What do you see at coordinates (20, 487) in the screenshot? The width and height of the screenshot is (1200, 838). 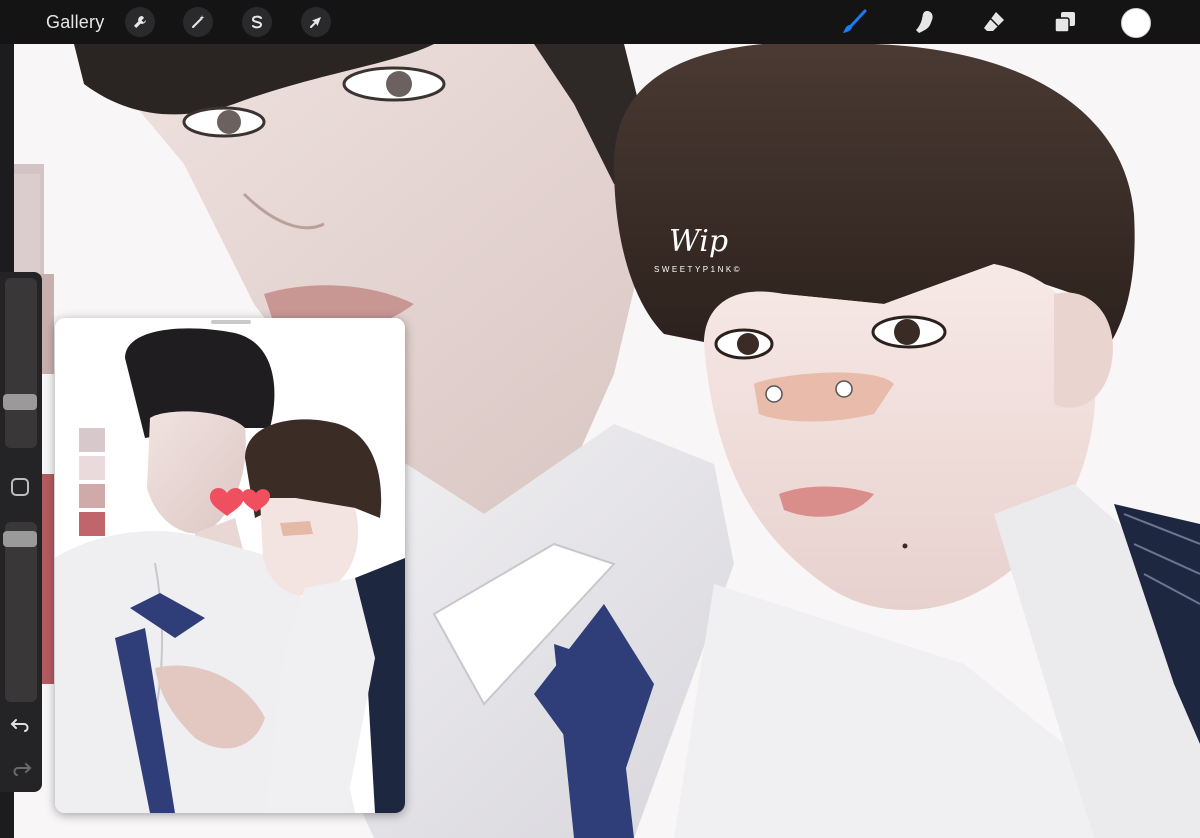 I see `square-modifier-icon` at bounding box center [20, 487].